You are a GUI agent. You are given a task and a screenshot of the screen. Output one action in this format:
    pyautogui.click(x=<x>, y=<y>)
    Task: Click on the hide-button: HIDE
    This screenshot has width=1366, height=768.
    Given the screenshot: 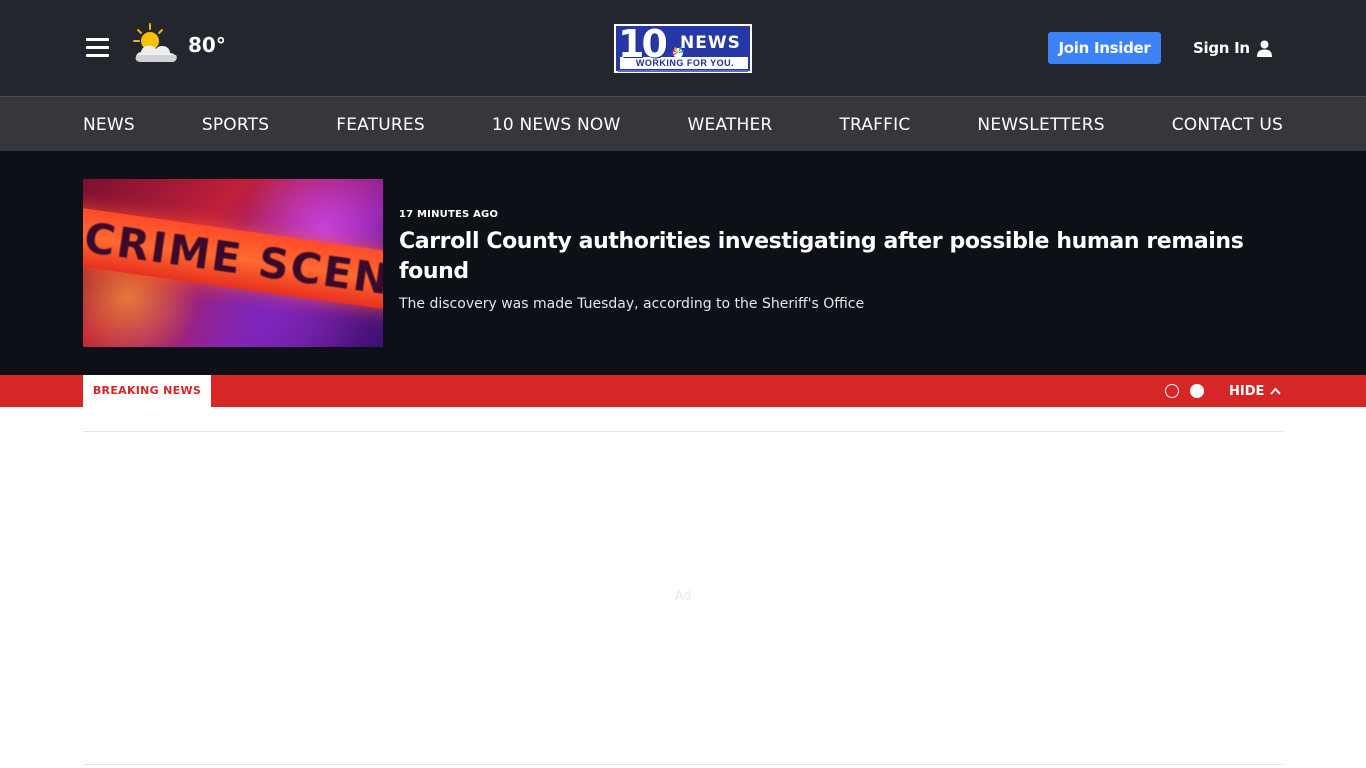 What is the action you would take?
    pyautogui.click(x=1255, y=391)
    